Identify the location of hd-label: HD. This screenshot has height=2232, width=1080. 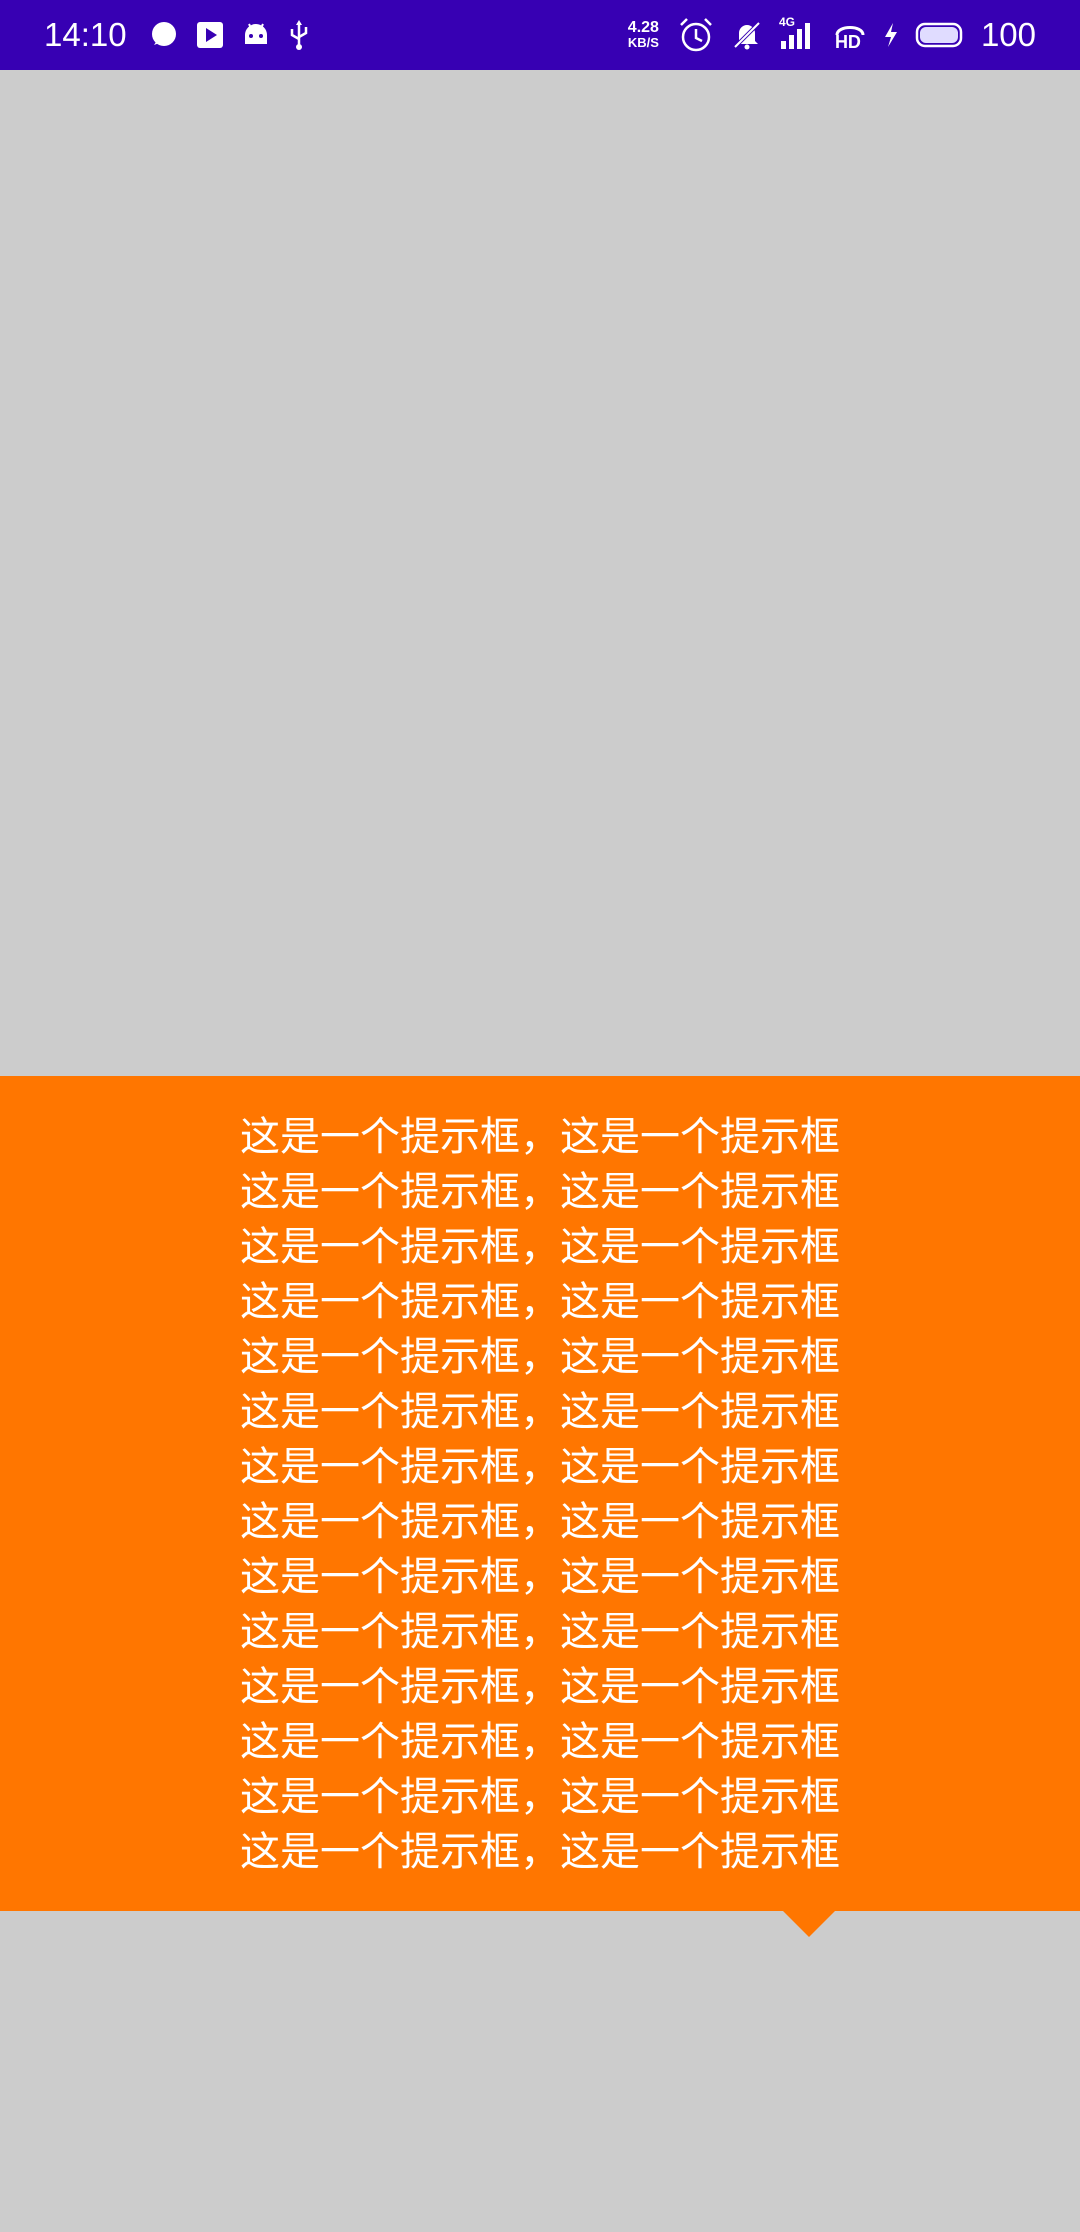
(847, 42).